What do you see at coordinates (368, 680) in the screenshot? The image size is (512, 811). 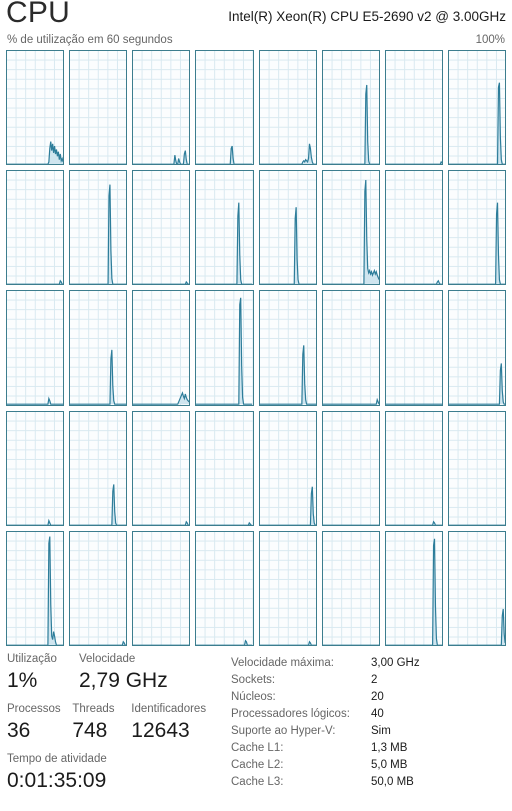 I see `spec-row: Sockets: 2` at bounding box center [368, 680].